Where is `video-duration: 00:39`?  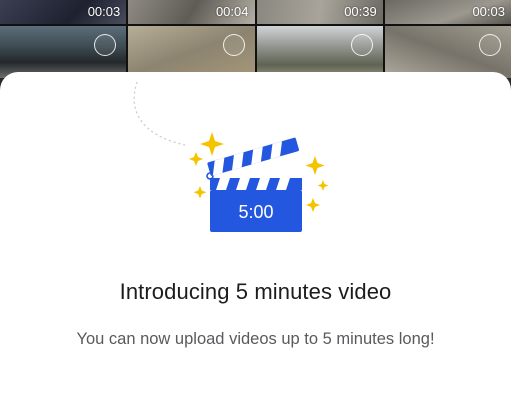
video-duration: 00:39 is located at coordinates (360, 11).